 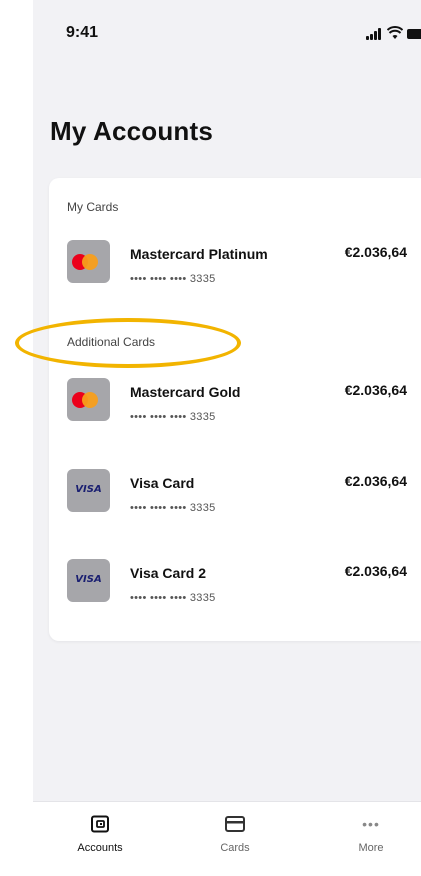 I want to click on tab-label-accounts: Accounts, so click(x=100, y=848).